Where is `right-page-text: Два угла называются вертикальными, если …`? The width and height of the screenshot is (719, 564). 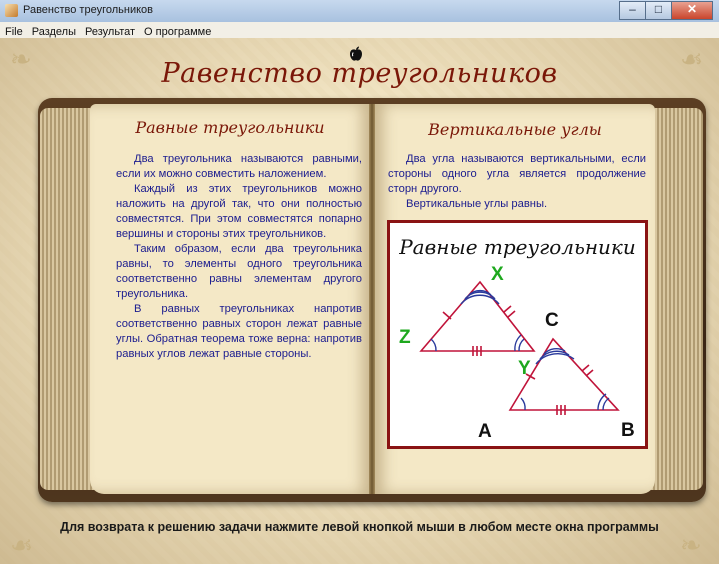 right-page-text: Два угла называются вертикальными, если … is located at coordinates (517, 182).